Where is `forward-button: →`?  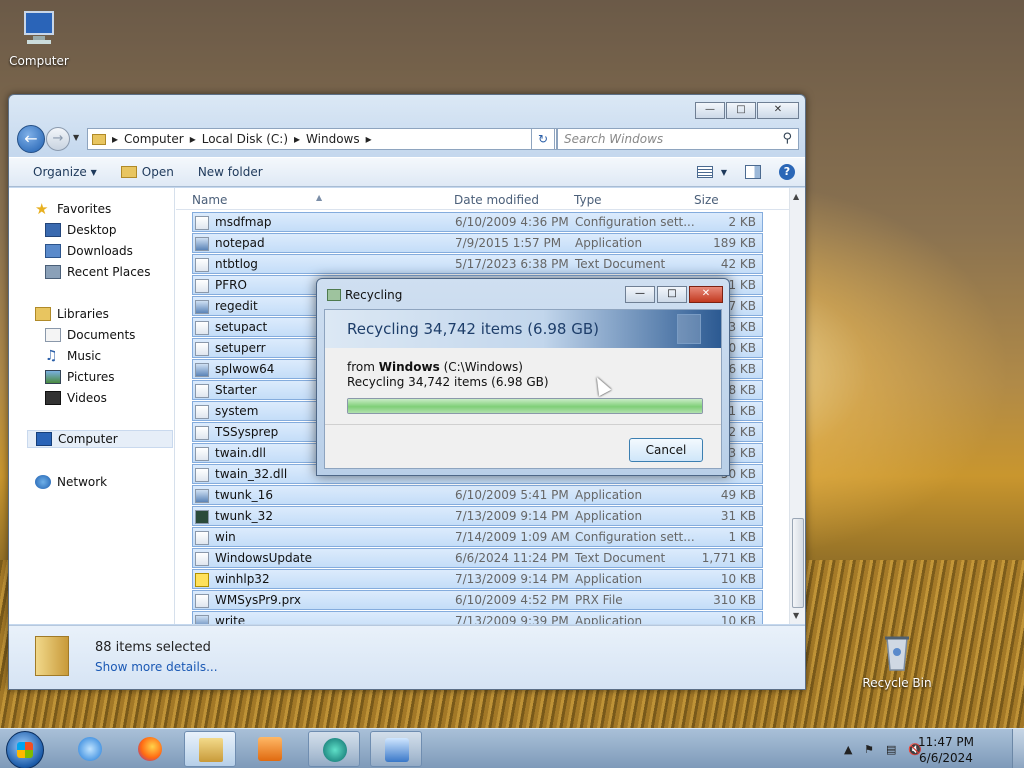
forward-button: → is located at coordinates (58, 139).